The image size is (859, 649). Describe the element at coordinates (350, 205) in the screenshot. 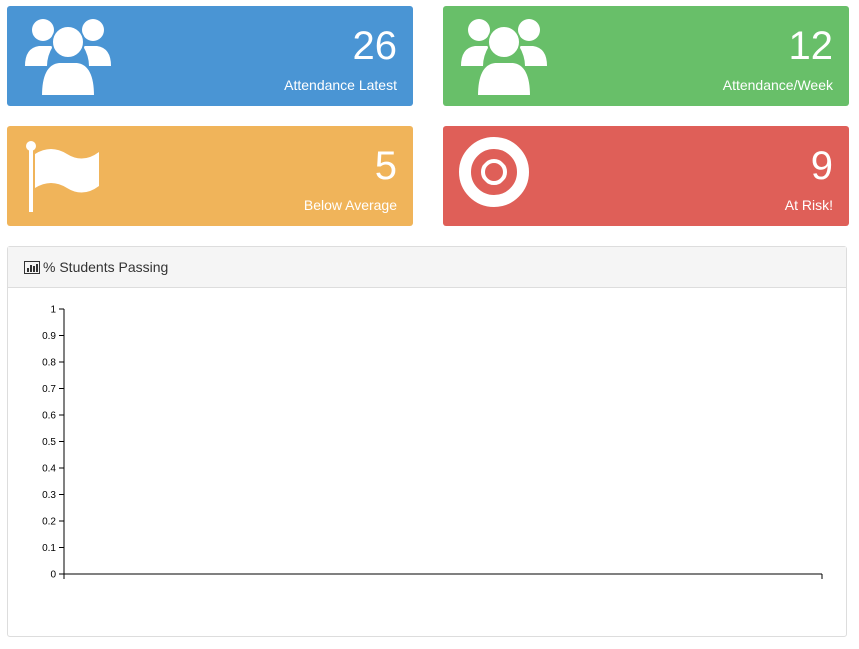

I see `card-label: Below Average` at that location.